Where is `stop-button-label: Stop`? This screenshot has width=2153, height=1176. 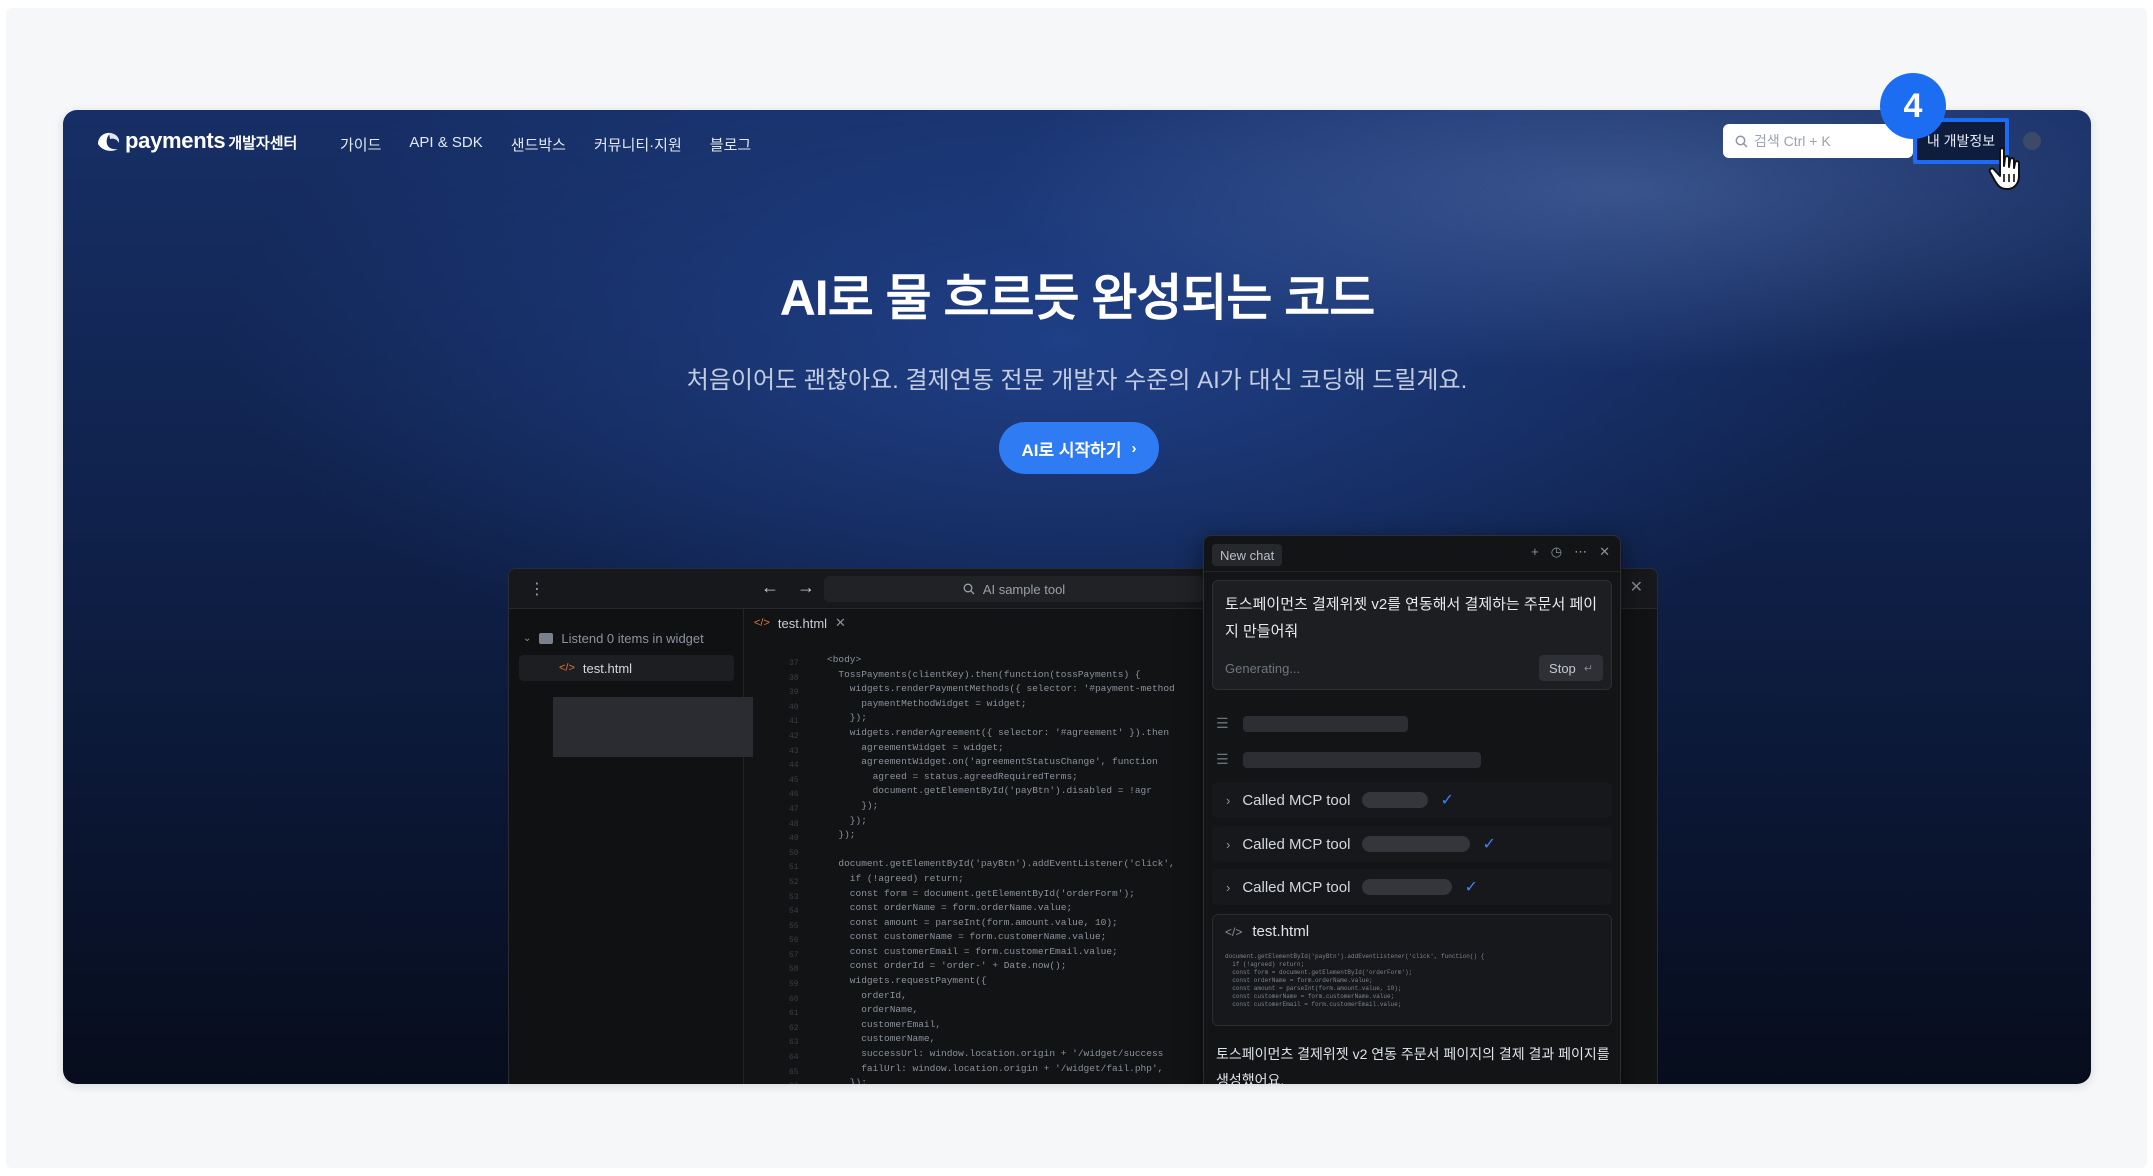 stop-button-label: Stop is located at coordinates (1562, 668).